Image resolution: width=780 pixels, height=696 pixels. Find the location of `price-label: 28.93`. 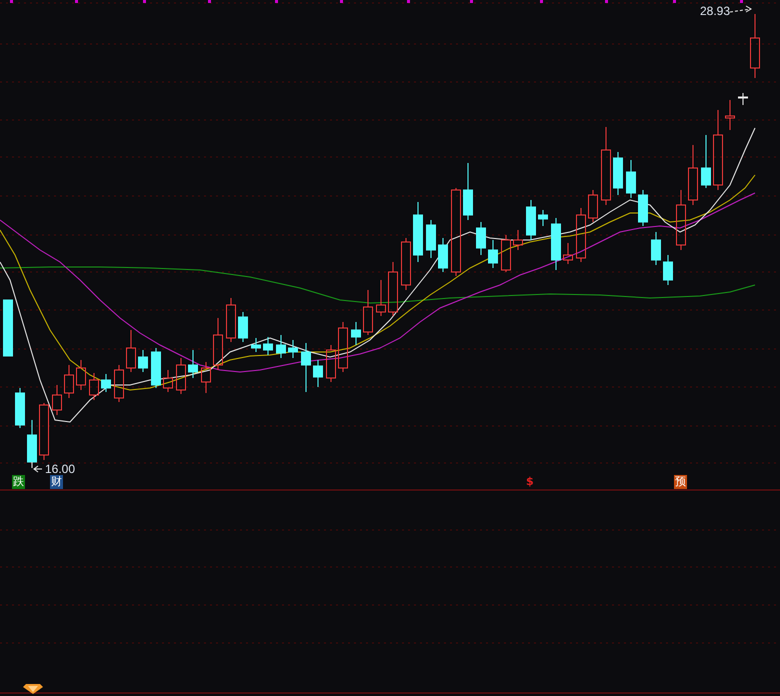

price-label: 28.93 is located at coordinates (715, 11).